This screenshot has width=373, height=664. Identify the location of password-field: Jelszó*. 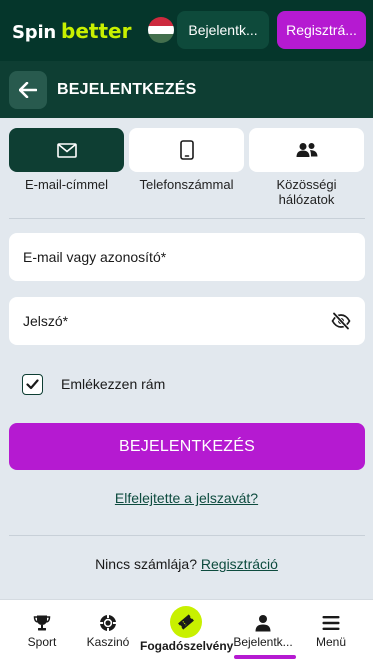
(187, 321).